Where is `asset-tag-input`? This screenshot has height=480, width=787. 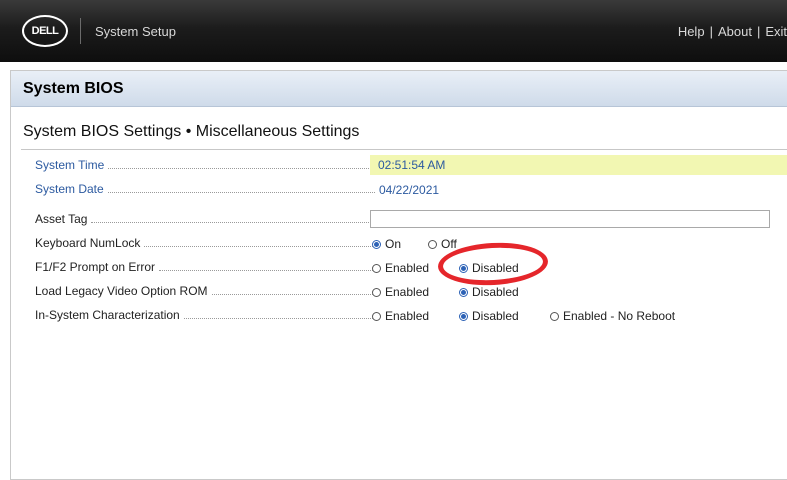
asset-tag-input is located at coordinates (570, 219).